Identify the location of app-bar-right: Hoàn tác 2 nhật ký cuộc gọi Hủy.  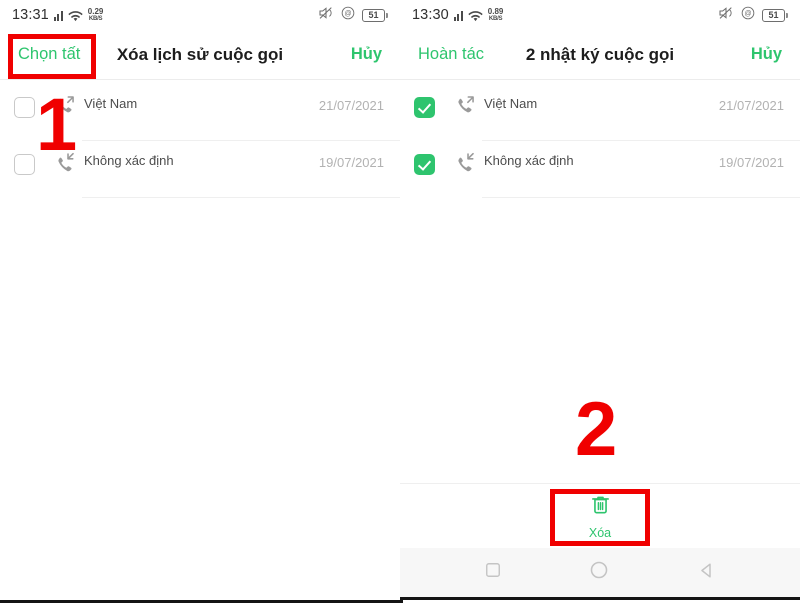
(600, 55).